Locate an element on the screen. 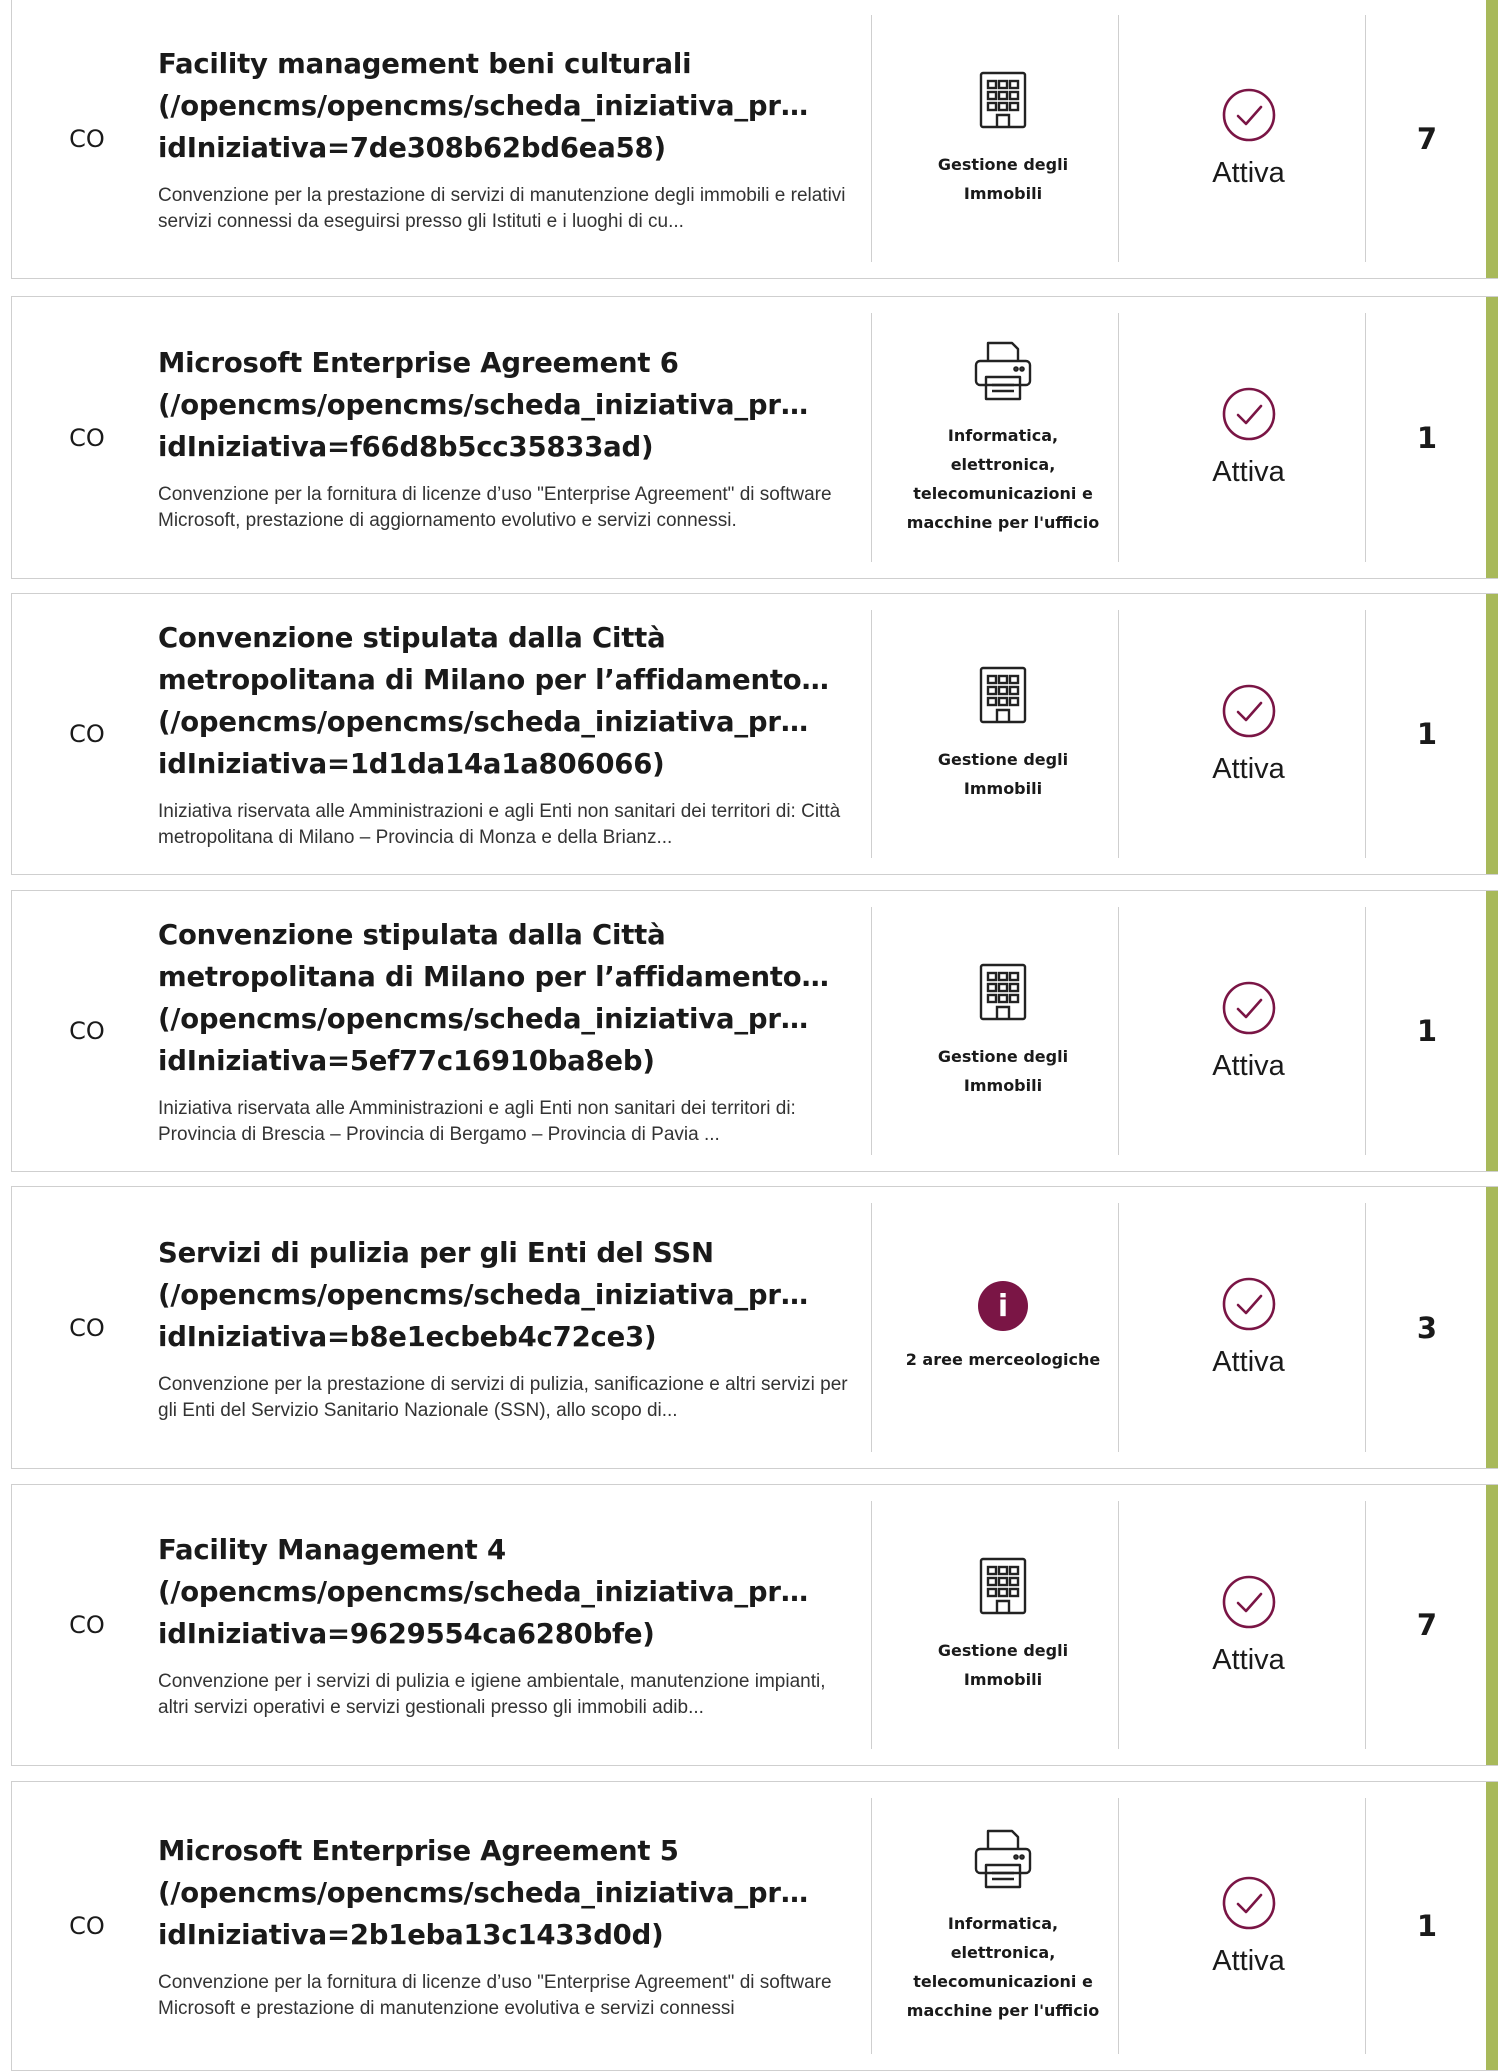 This screenshot has height=2071, width=1498. info-icon: i is located at coordinates (1003, 1306).